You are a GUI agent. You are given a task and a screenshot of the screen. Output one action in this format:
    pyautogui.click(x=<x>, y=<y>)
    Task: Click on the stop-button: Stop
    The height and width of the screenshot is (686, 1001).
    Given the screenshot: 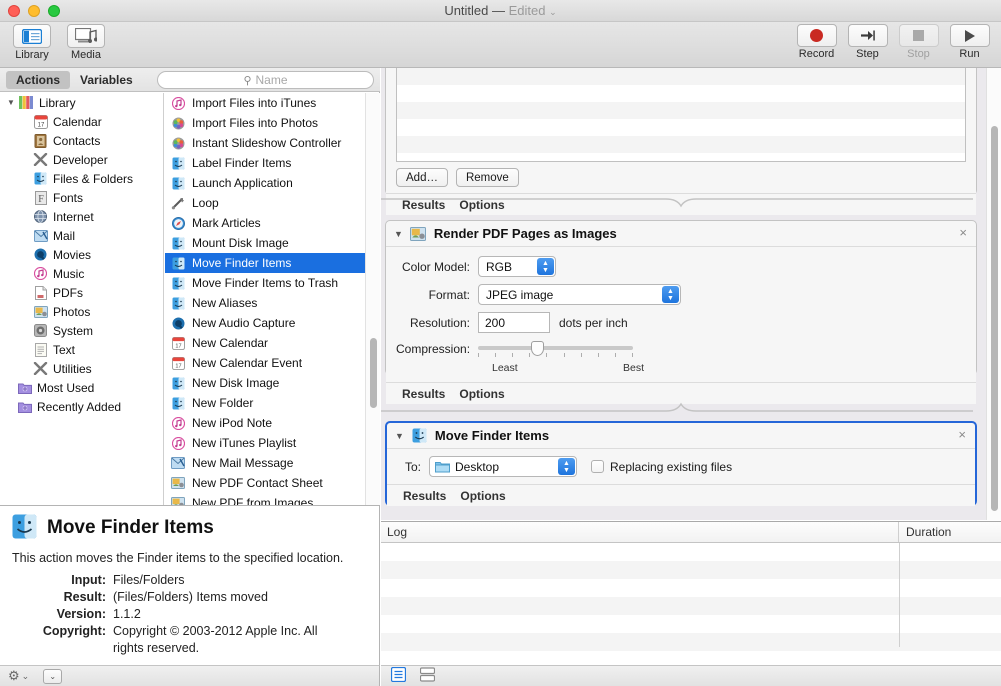 What is the action you would take?
    pyautogui.click(x=918, y=42)
    